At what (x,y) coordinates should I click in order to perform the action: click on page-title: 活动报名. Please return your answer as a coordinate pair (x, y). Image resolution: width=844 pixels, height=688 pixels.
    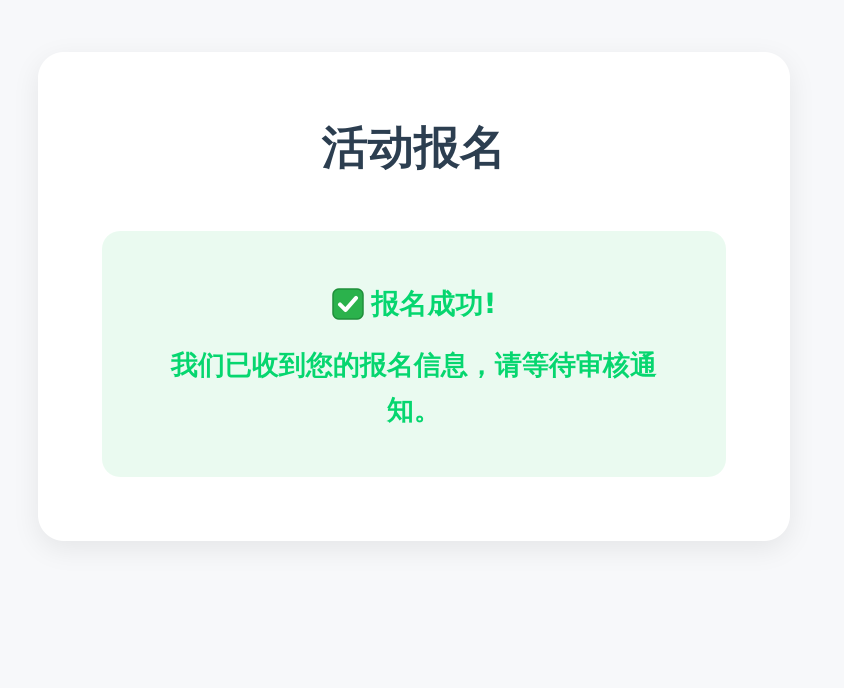
    Looking at the image, I should click on (413, 147).